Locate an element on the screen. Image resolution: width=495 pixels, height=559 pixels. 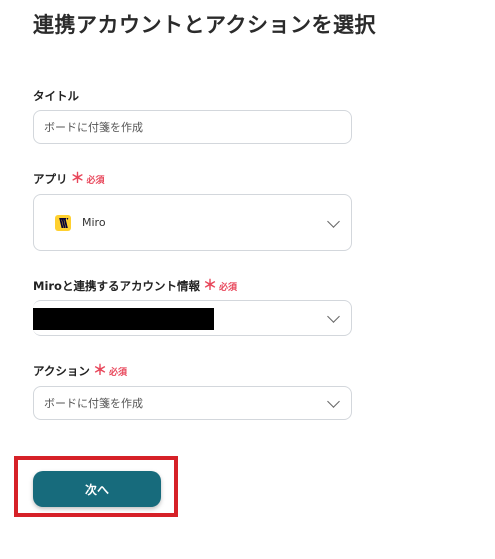
next-button: 次へ is located at coordinates (97, 489).